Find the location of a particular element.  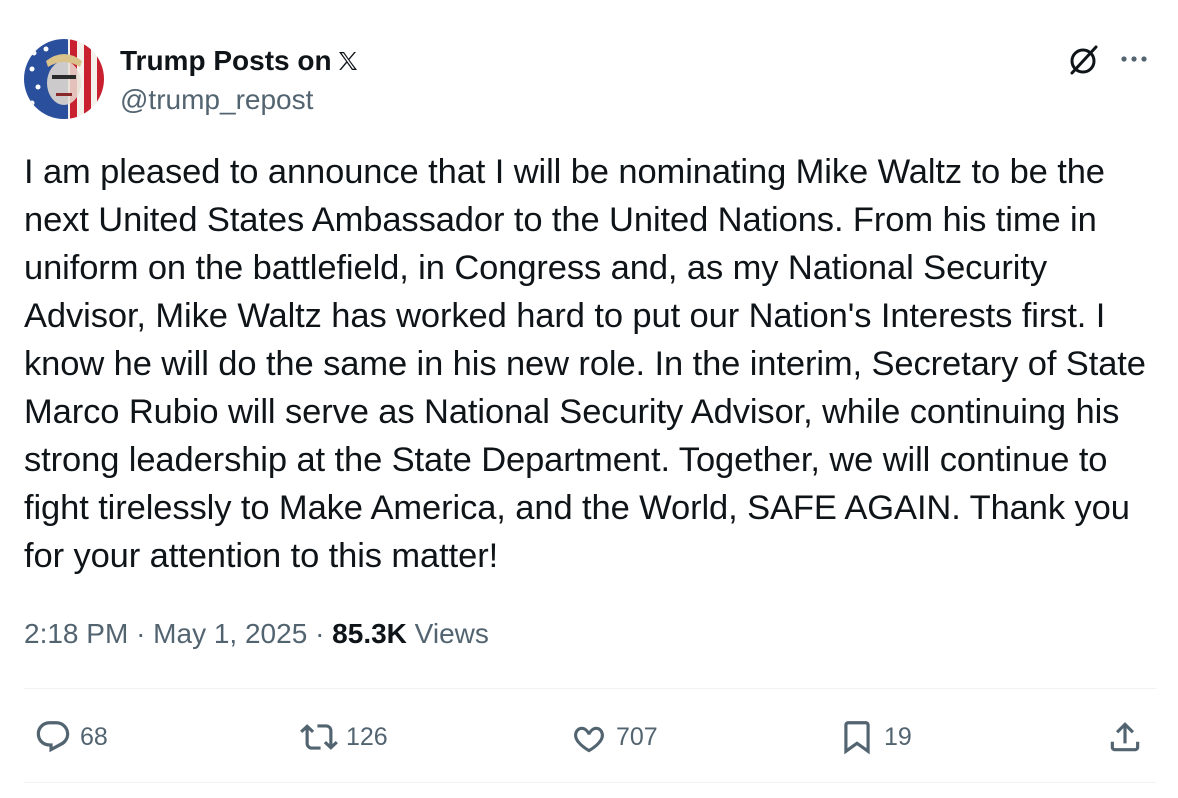

more-dots-icon is located at coordinates (1134, 59).